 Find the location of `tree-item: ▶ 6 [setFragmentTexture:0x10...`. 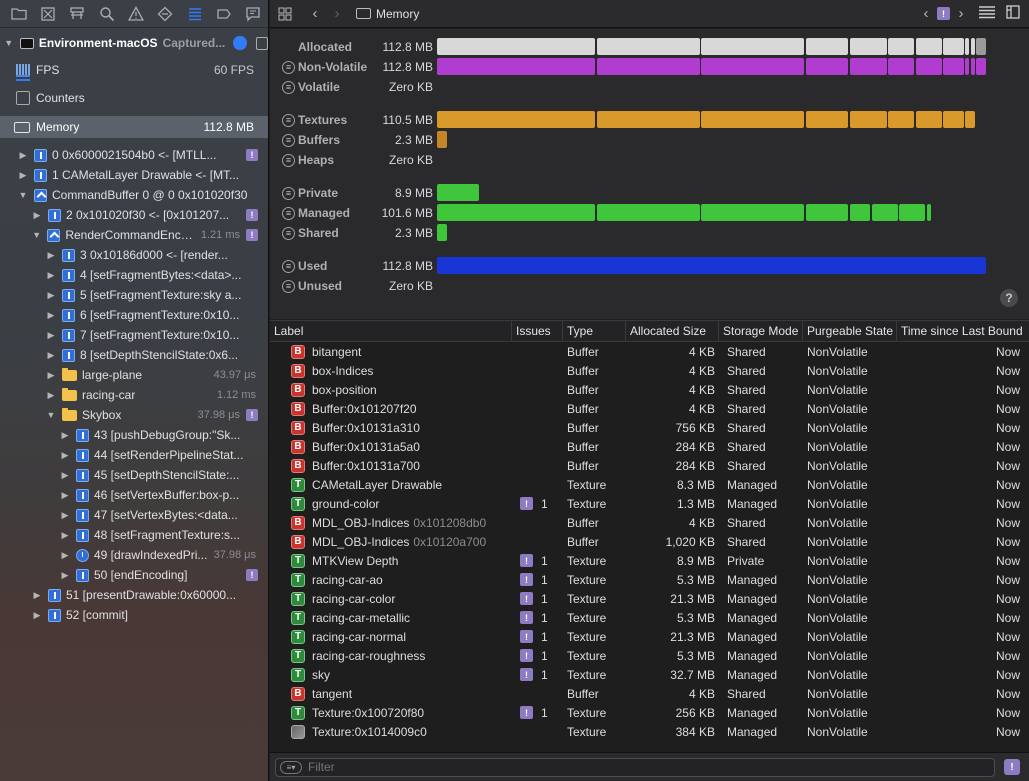

tree-item: ▶ 6 [setFragmentTexture:0x10... is located at coordinates (134, 315).